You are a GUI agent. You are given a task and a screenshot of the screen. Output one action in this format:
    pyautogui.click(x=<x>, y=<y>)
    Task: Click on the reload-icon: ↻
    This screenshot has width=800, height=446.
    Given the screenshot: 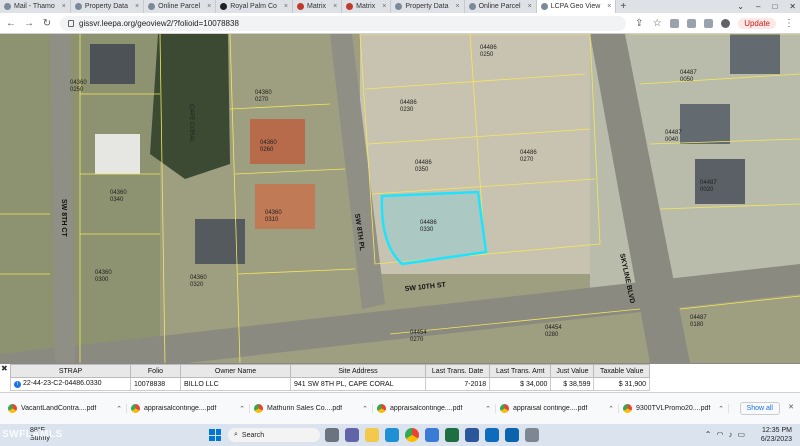 What is the action you would take?
    pyautogui.click(x=47, y=23)
    